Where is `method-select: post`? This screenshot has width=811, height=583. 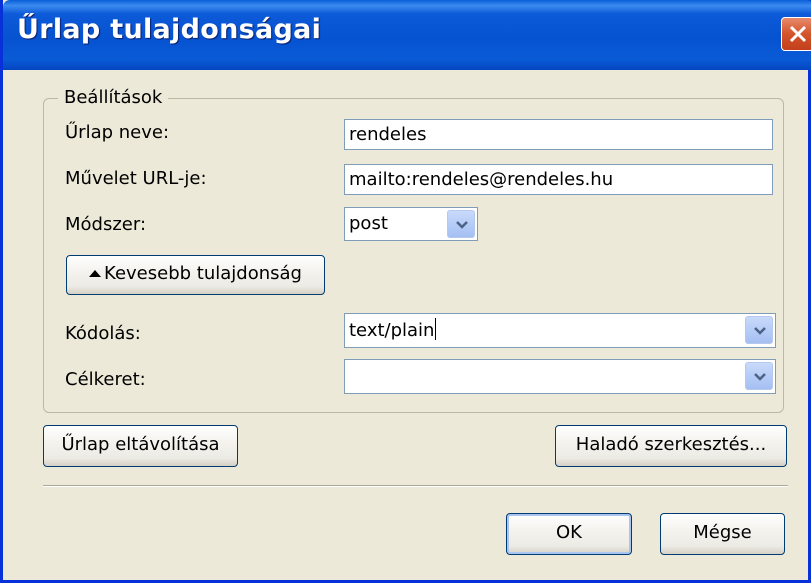
method-select: post is located at coordinates (411, 224).